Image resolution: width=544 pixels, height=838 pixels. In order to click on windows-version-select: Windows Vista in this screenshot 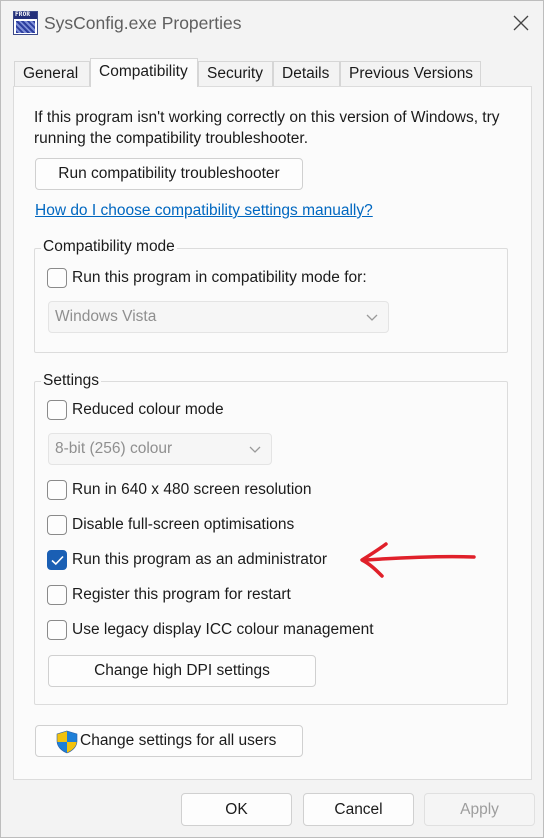, I will do `click(218, 317)`.